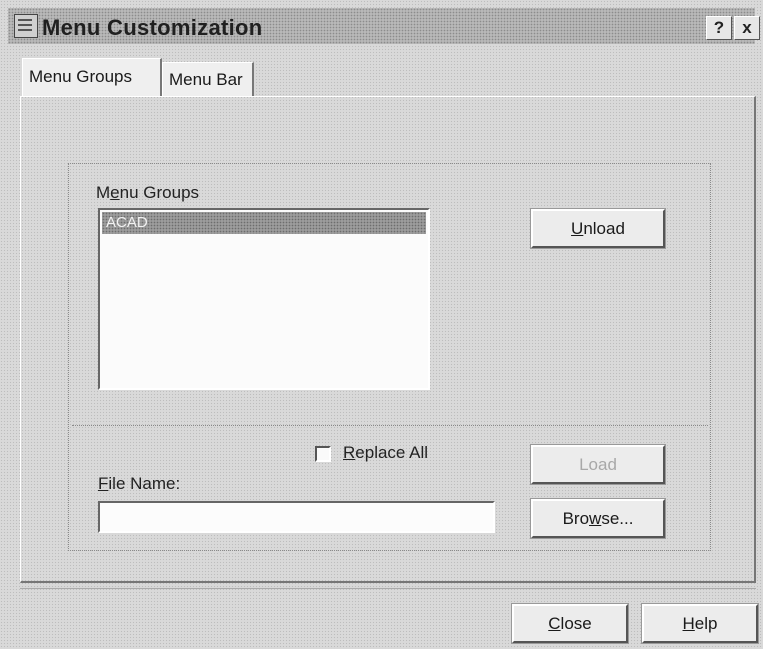 The height and width of the screenshot is (649, 763). Describe the element at coordinates (296, 517) in the screenshot. I see `file-name-field` at that location.